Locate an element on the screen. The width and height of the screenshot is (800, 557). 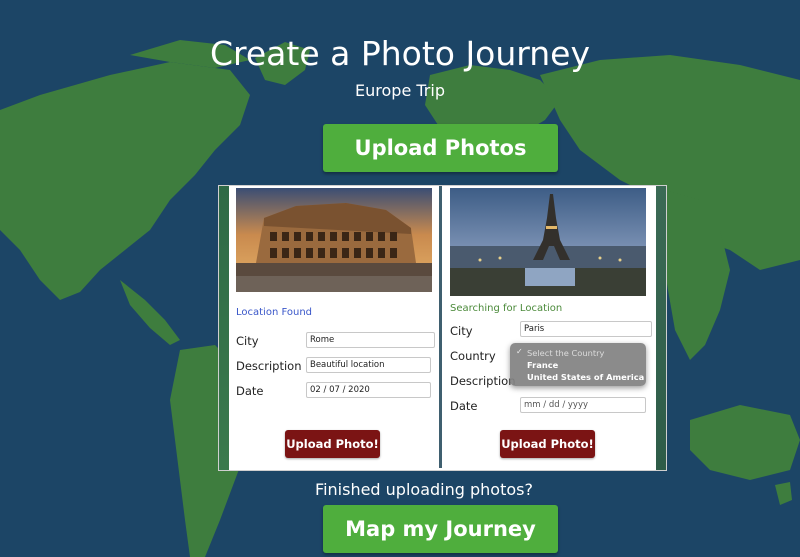
page-title: Create a Photo Journey is located at coordinates (400, 53).